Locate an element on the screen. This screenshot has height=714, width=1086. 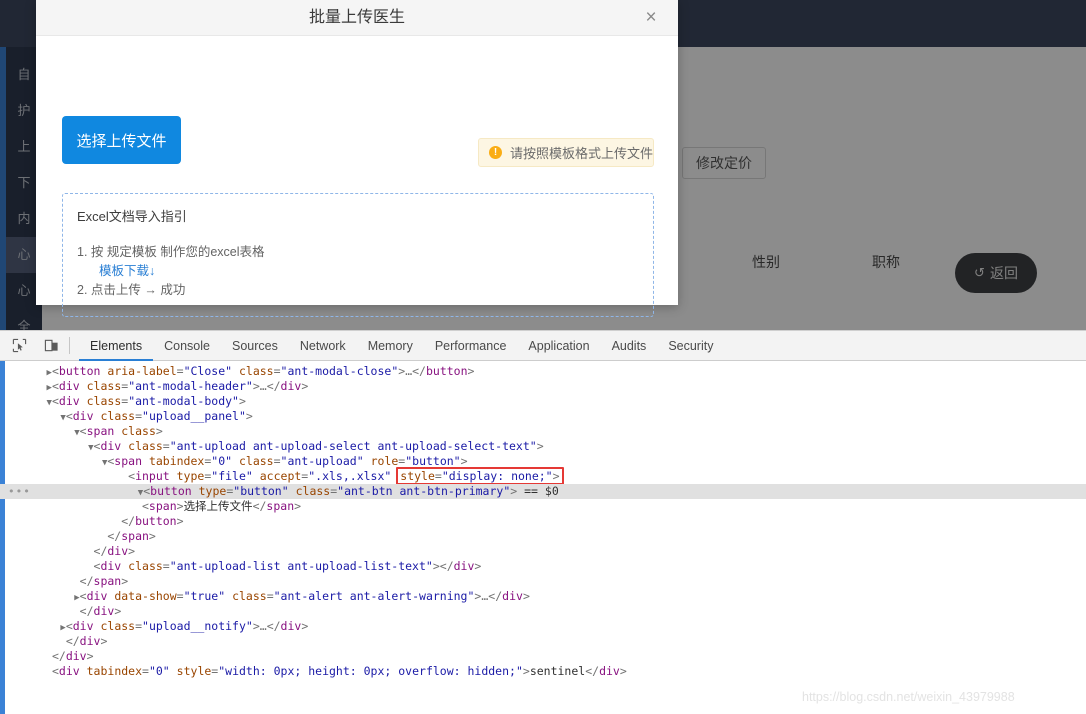
guide-step-1: 1. 按 规定模板 制作您的excel表格 is located at coordinates (171, 252).